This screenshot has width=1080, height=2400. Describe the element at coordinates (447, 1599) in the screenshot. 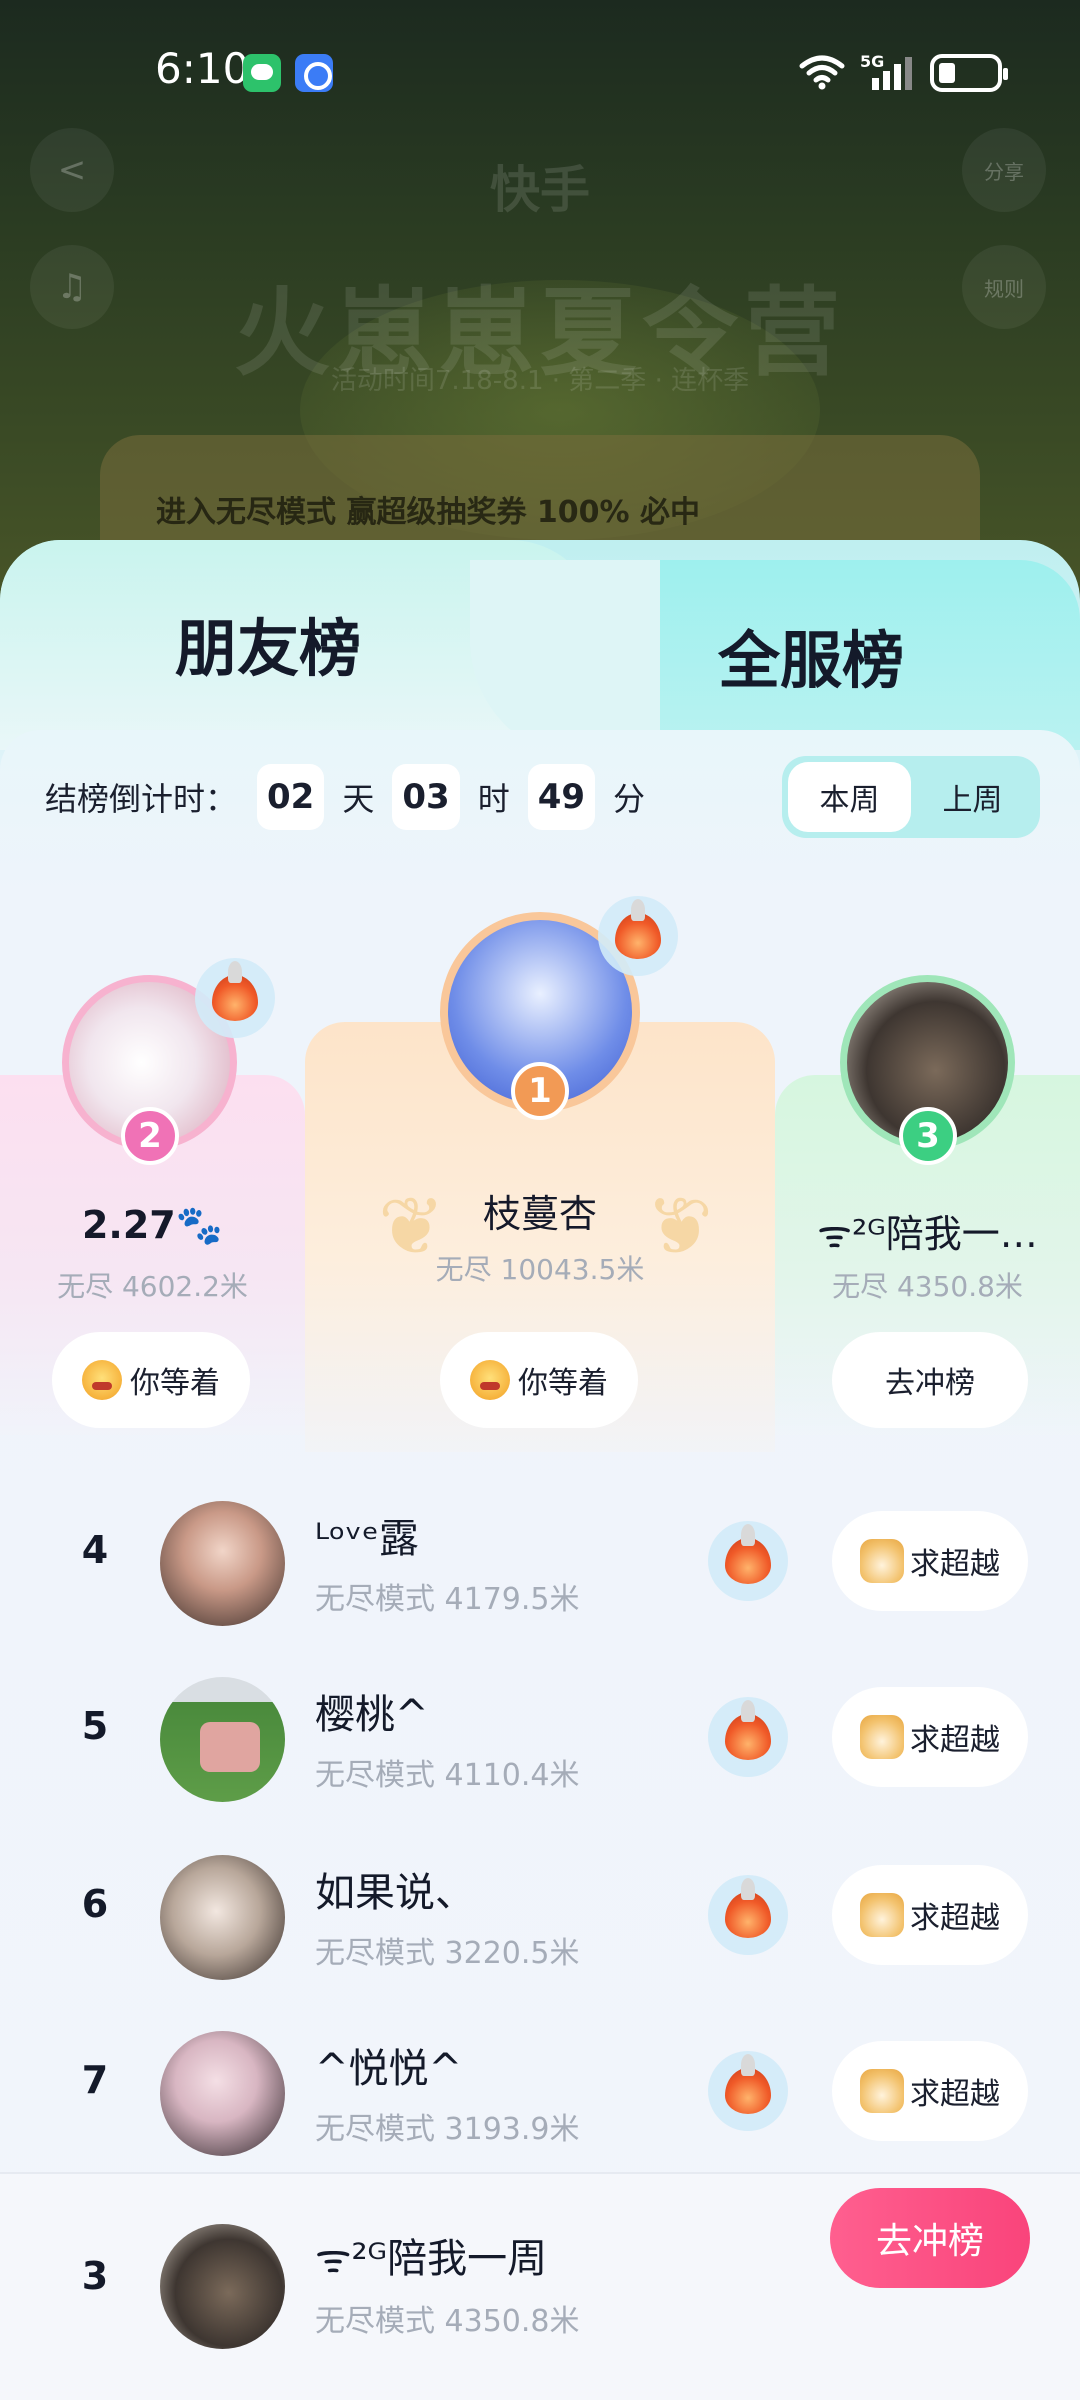

I see `player-distance: 无尽模式 4179.5米` at that location.